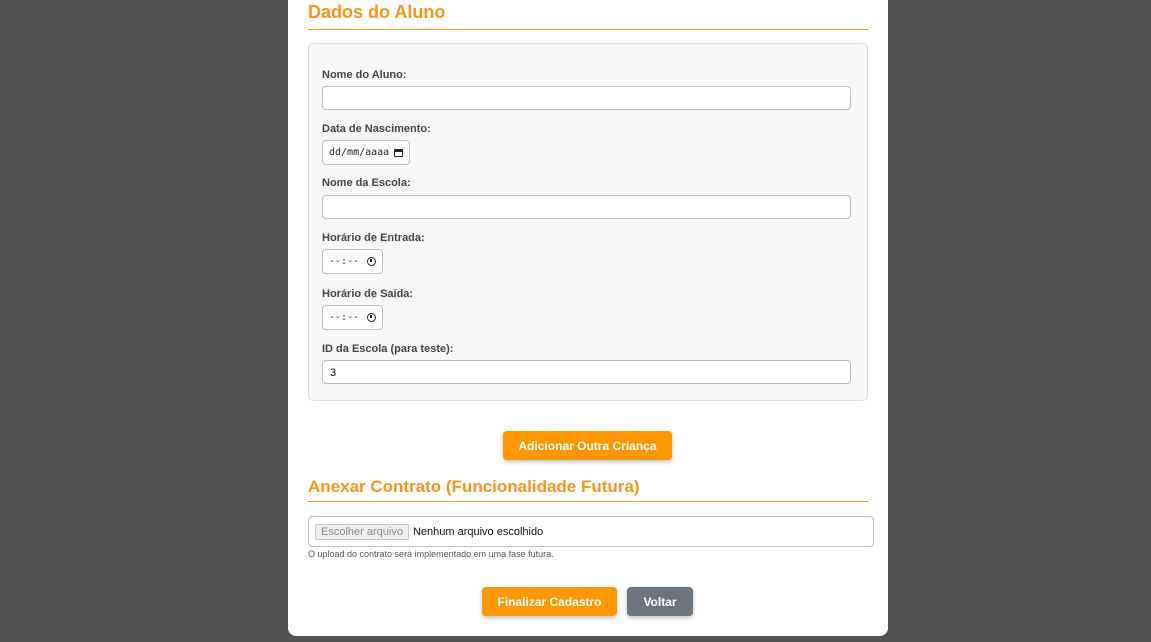  Describe the element at coordinates (398, 152) in the screenshot. I see `calendar-icon` at that location.